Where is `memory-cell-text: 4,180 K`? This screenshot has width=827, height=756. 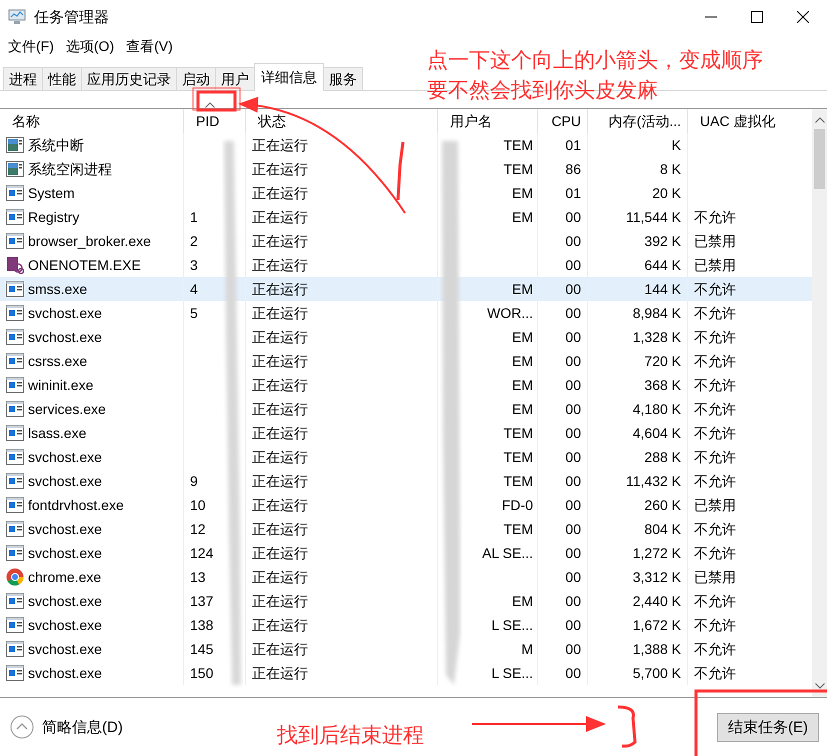
memory-cell-text: 4,180 K is located at coordinates (656, 409).